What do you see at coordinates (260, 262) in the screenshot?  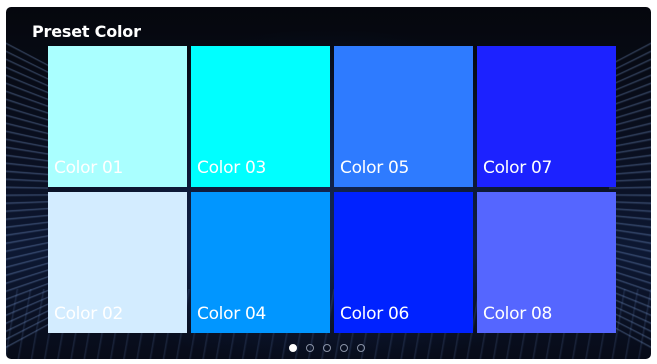 I see `color-swatch-04: Color 04` at bounding box center [260, 262].